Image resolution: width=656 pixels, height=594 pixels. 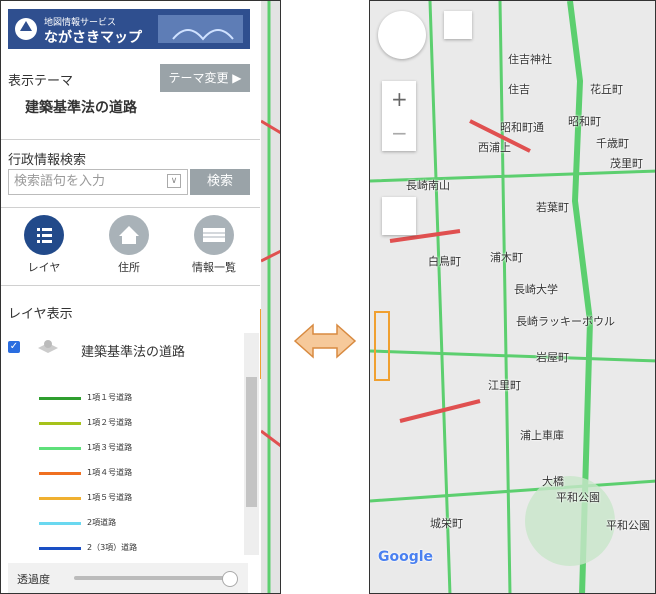 I want to click on legend-scrollbar, so click(x=251, y=444).